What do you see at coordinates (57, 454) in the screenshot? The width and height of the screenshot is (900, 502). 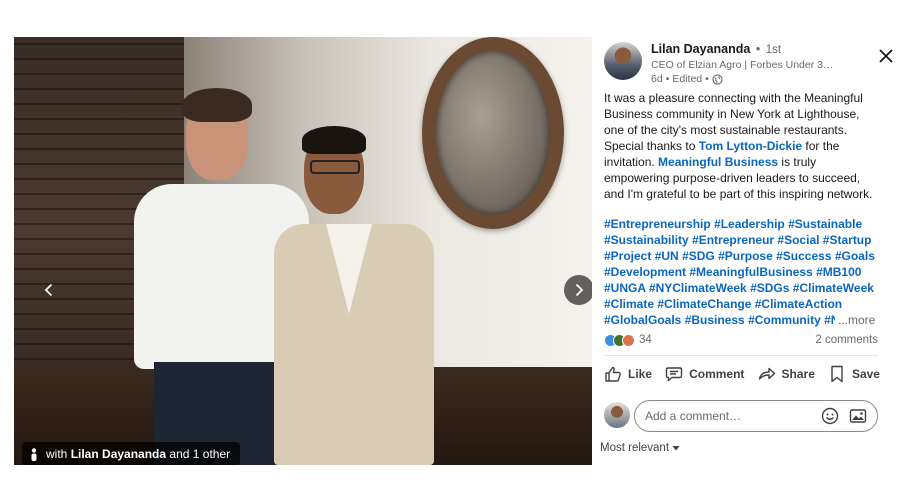 I see `tag-prefix: with` at bounding box center [57, 454].